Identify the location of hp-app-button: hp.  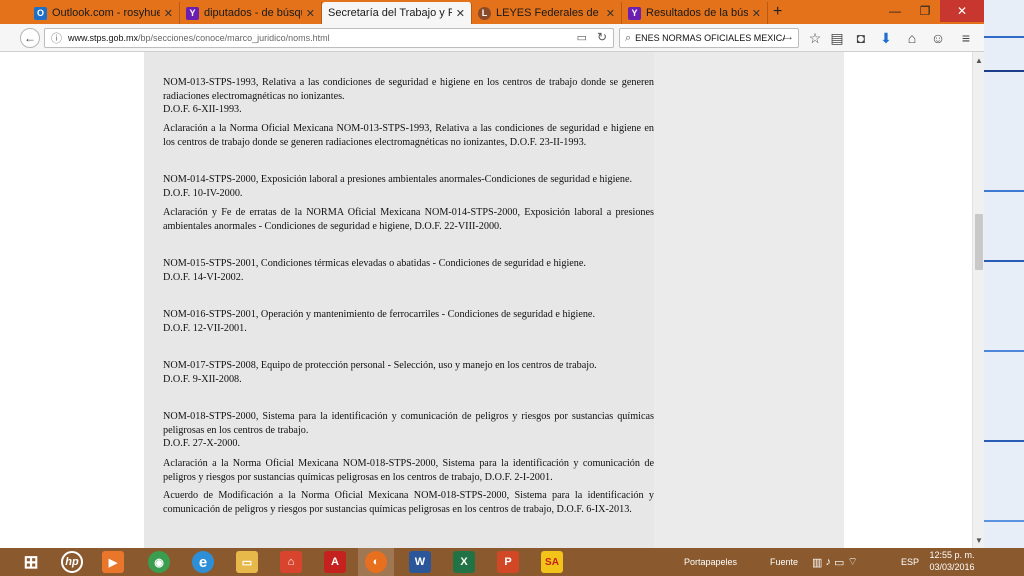
(72, 562).